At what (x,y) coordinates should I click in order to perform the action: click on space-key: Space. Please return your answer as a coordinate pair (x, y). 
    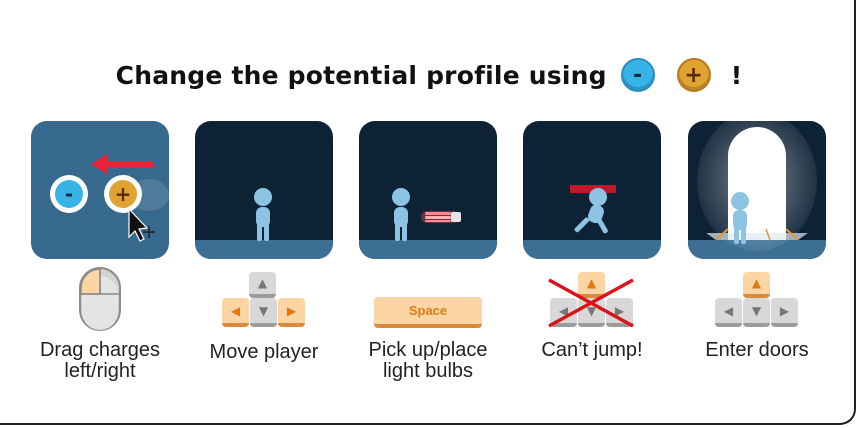
    Looking at the image, I should click on (428, 312).